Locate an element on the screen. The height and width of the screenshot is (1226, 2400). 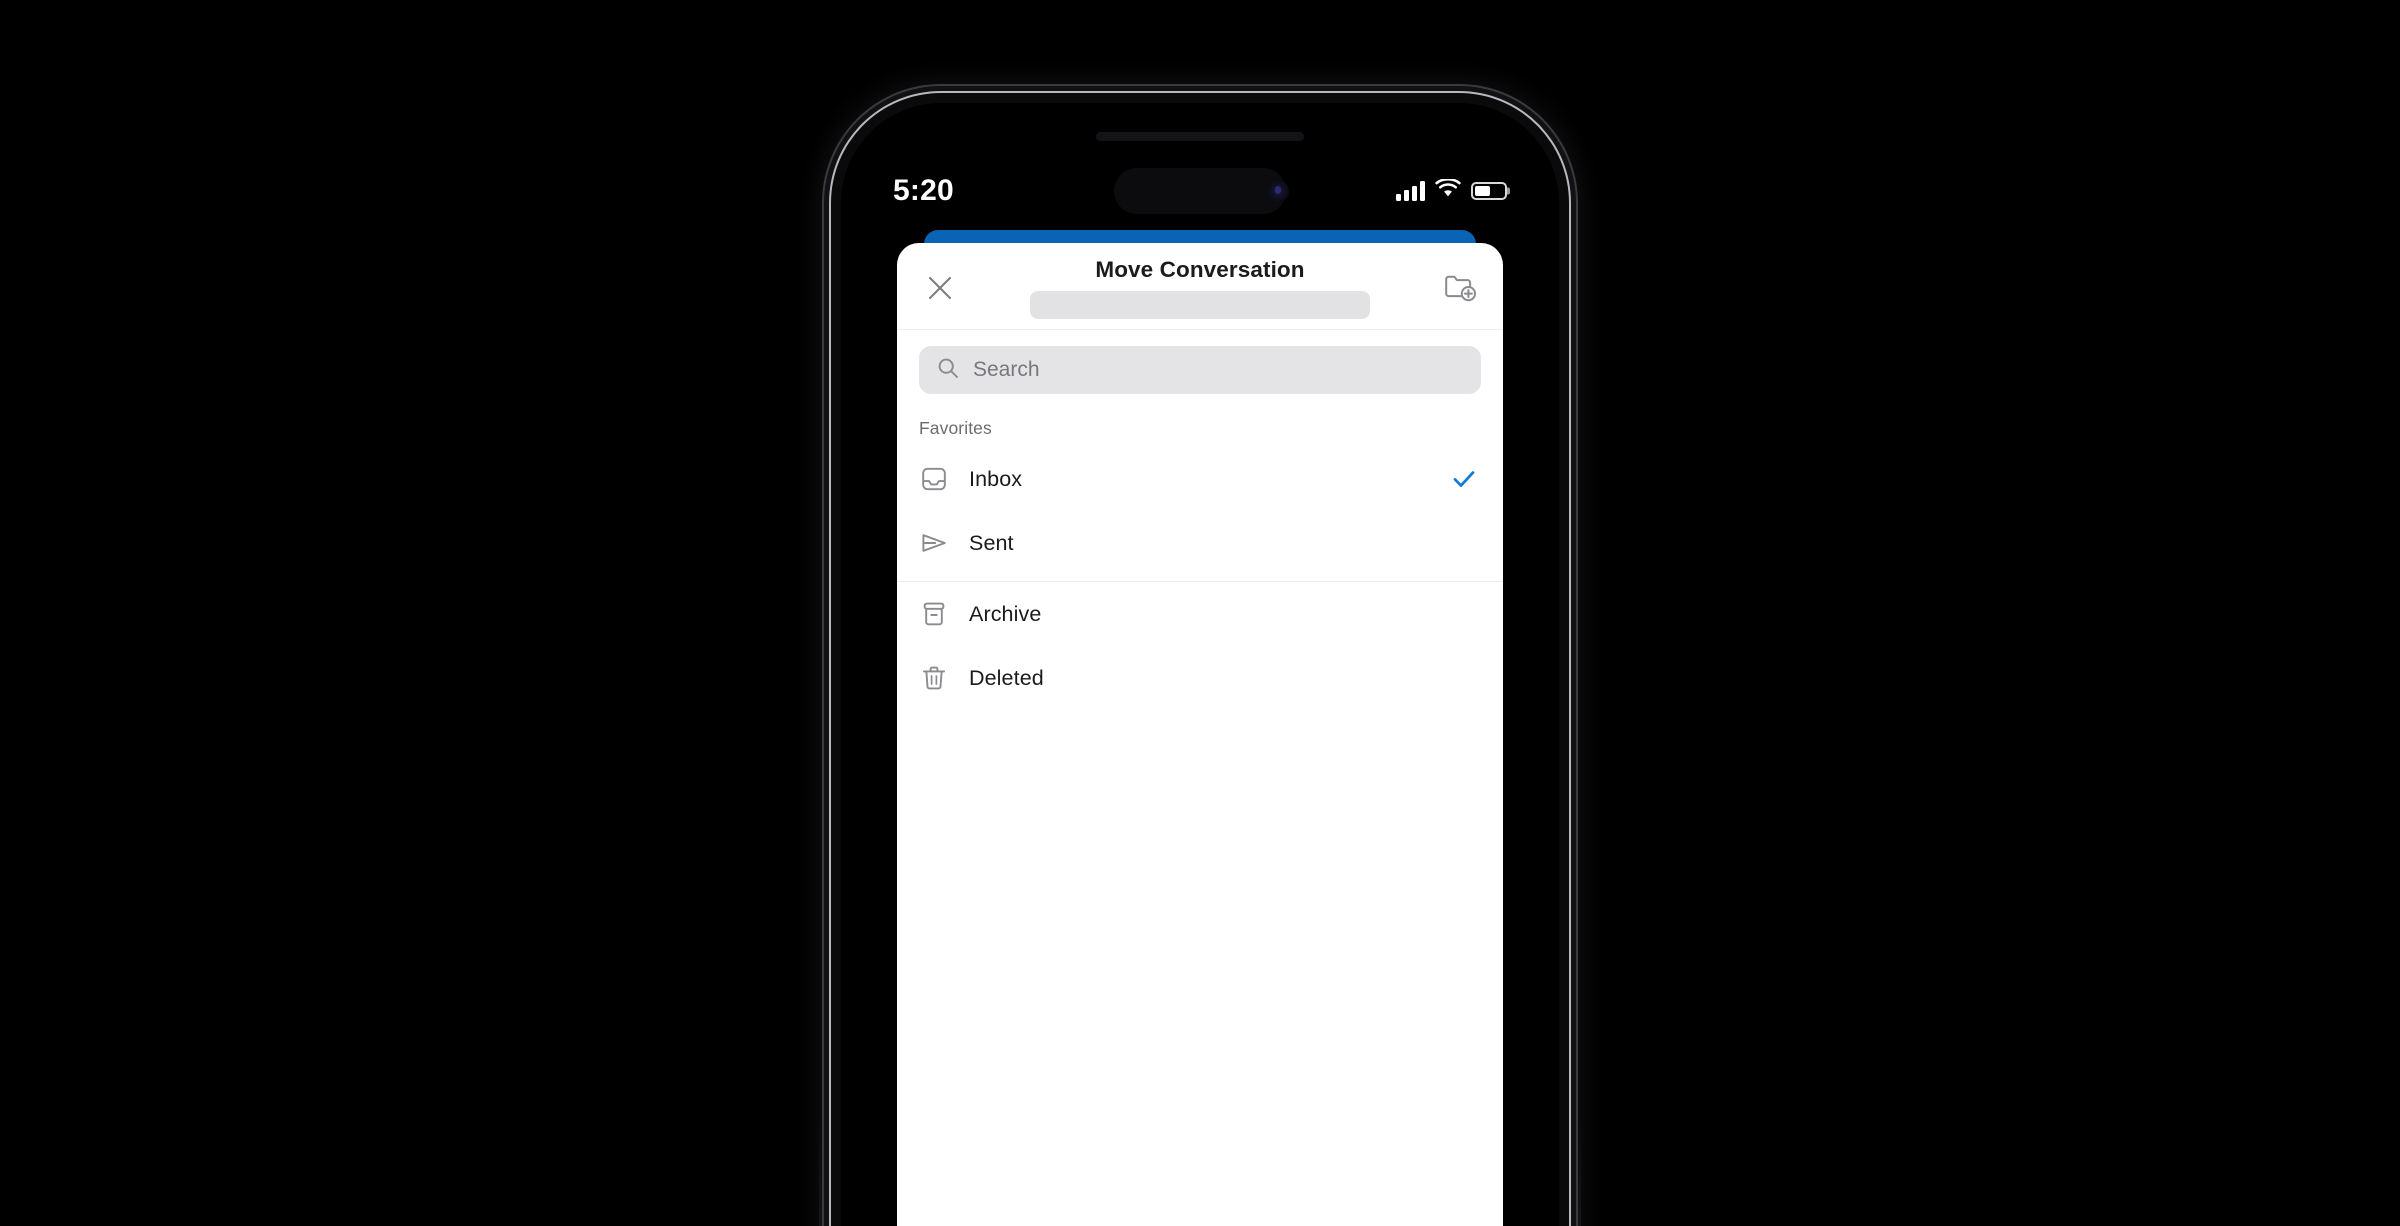
list-item-label: Inbox is located at coordinates (996, 478).